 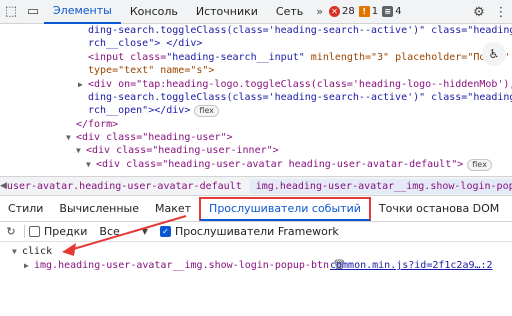 What do you see at coordinates (289, 12) in the screenshot?
I see `tab-network: Сеть` at bounding box center [289, 12].